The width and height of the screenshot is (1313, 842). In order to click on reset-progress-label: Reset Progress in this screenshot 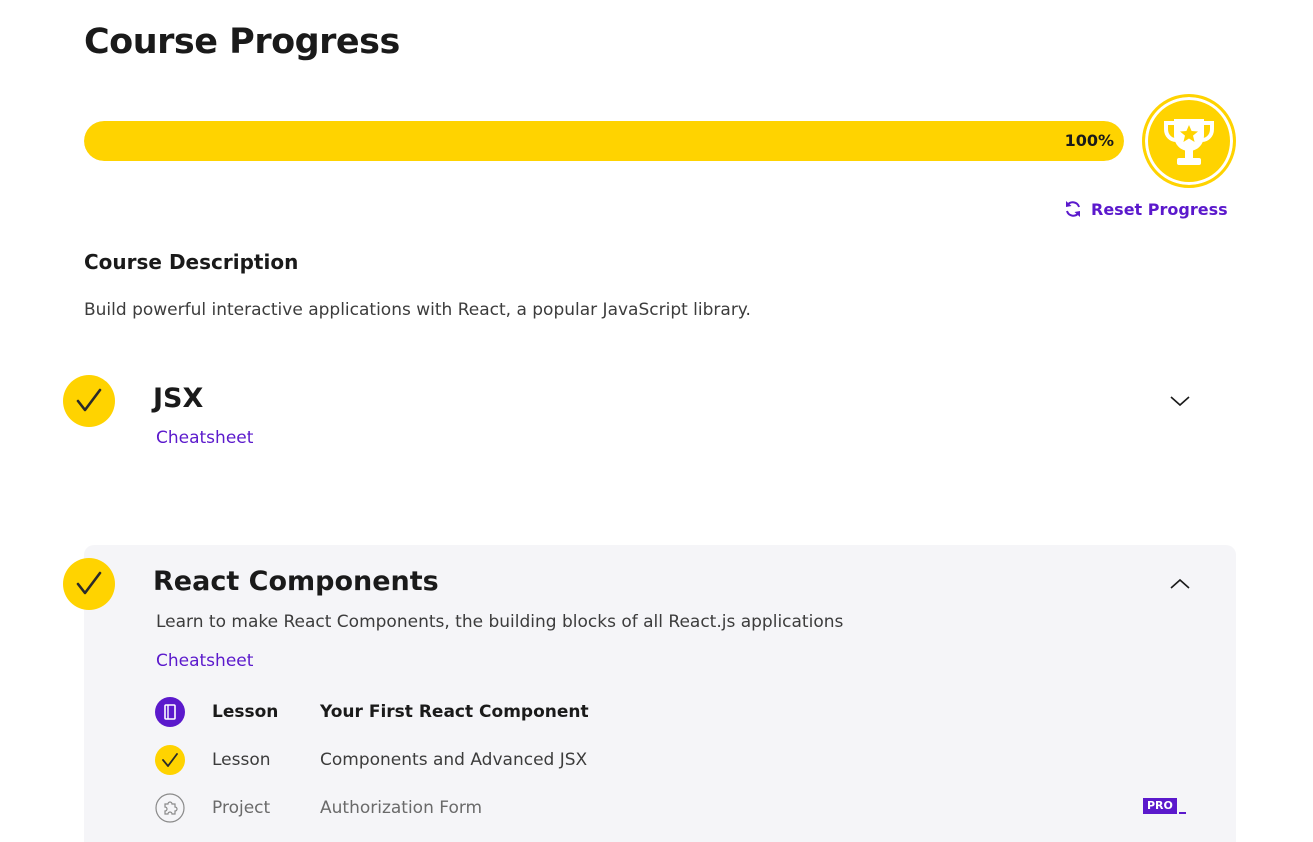, I will do `click(1159, 209)`.